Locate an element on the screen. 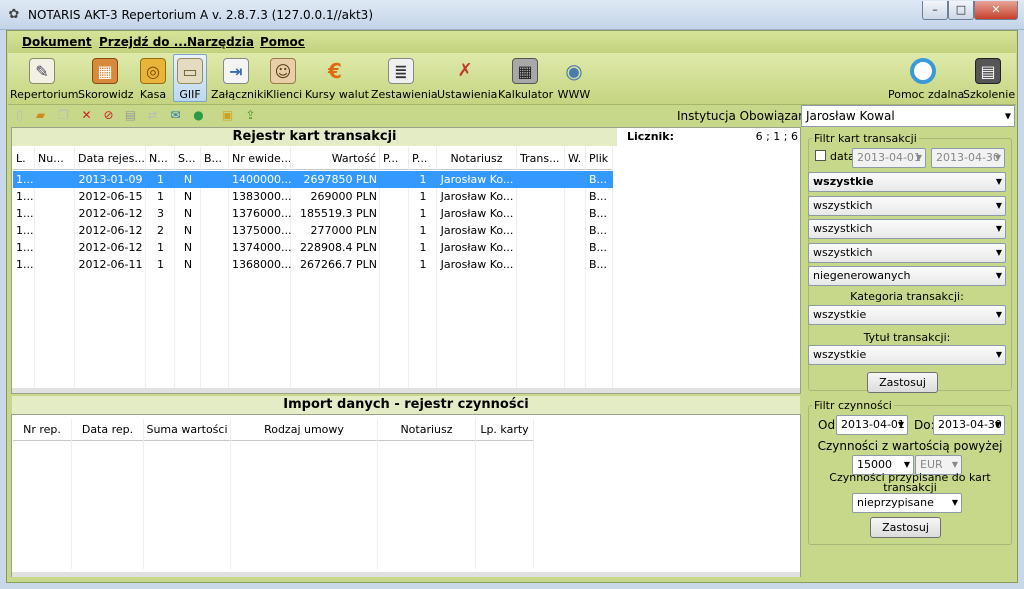 This screenshot has height=589, width=1024. toolbar-ustawienia-button: ✗ Ustawienia is located at coordinates (467, 79).